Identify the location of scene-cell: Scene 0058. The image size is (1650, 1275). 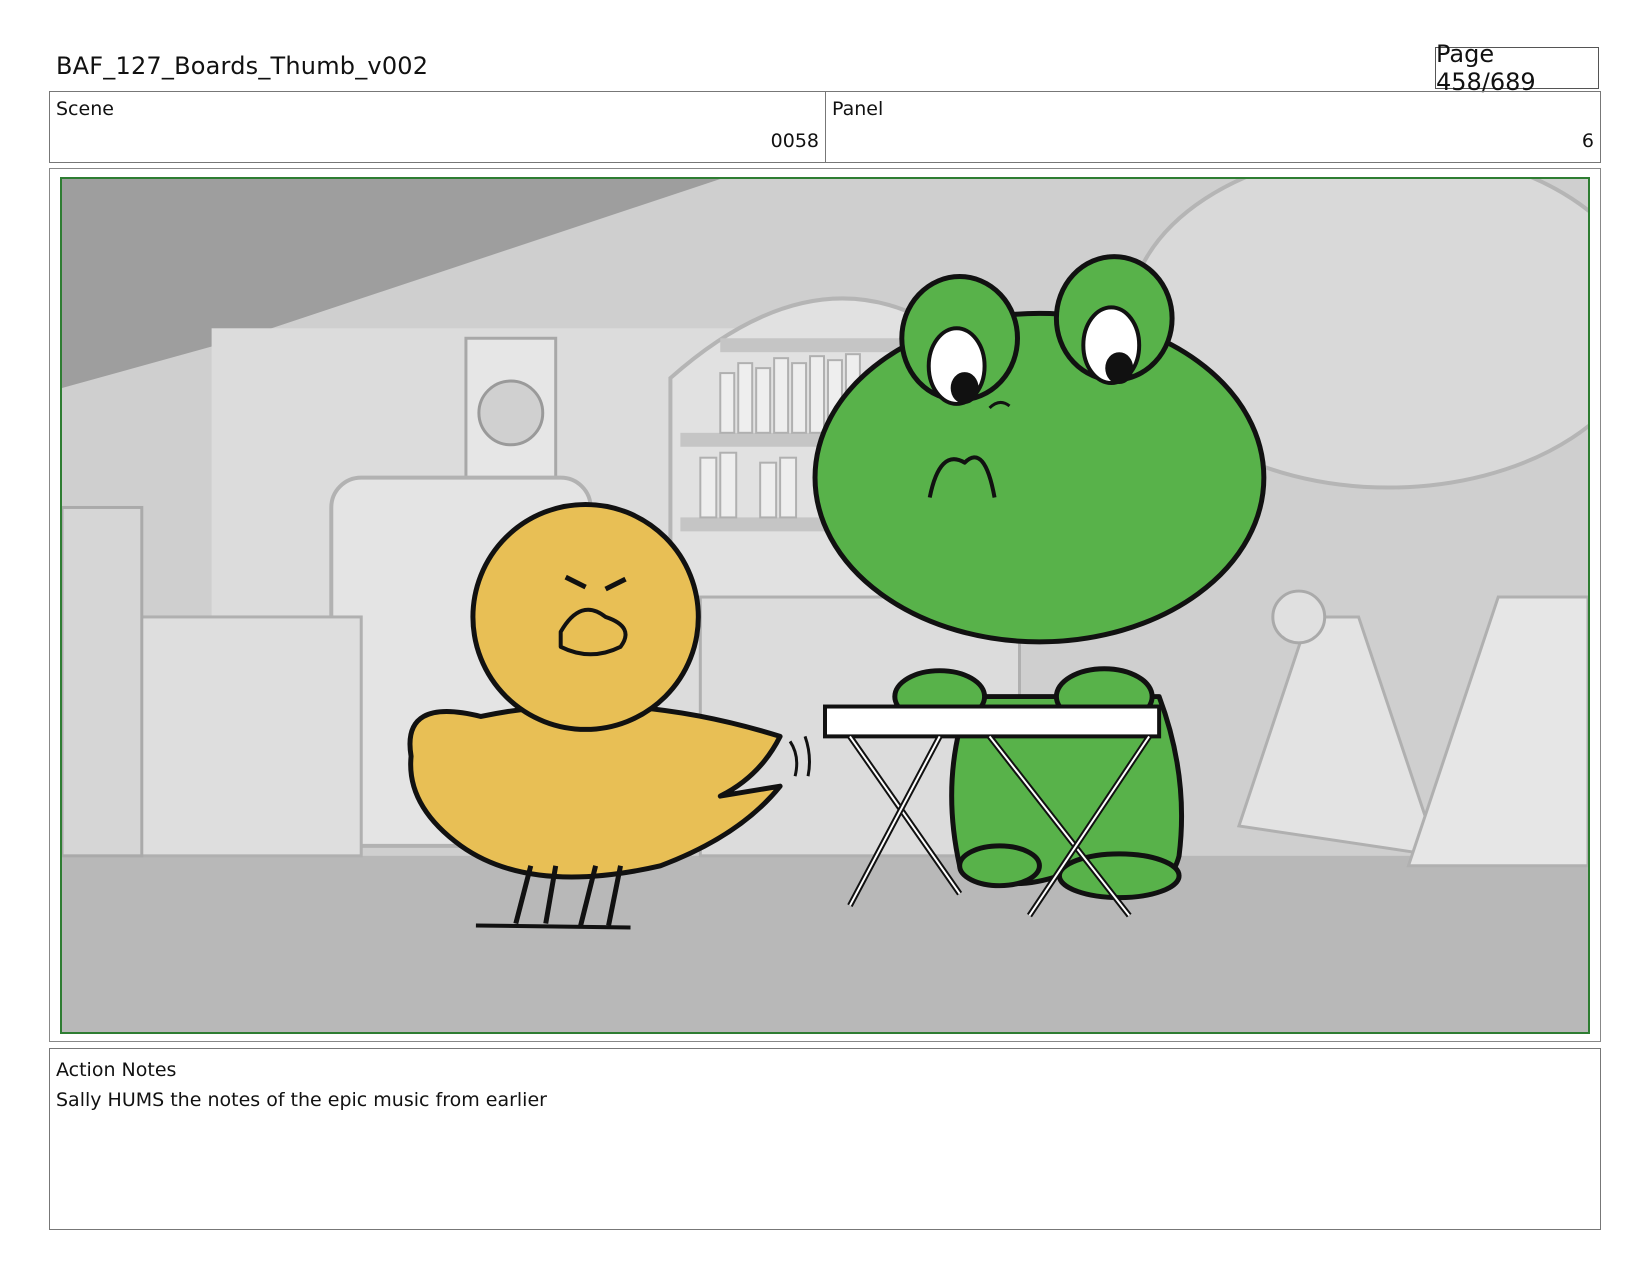
(438, 127).